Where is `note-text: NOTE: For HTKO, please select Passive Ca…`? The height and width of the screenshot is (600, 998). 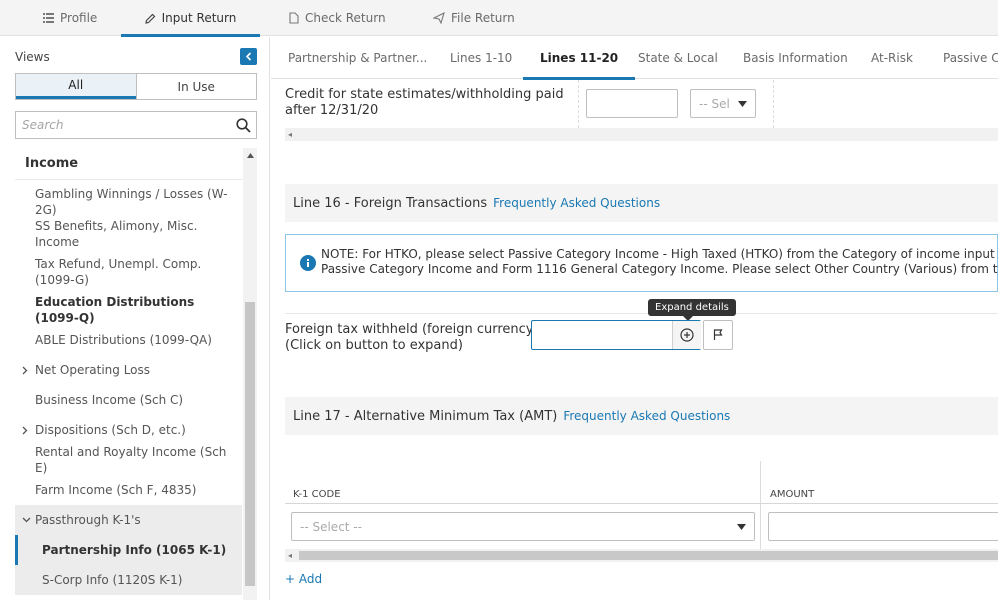 note-text: NOTE: For HTKO, please select Passive Ca… is located at coordinates (659, 262).